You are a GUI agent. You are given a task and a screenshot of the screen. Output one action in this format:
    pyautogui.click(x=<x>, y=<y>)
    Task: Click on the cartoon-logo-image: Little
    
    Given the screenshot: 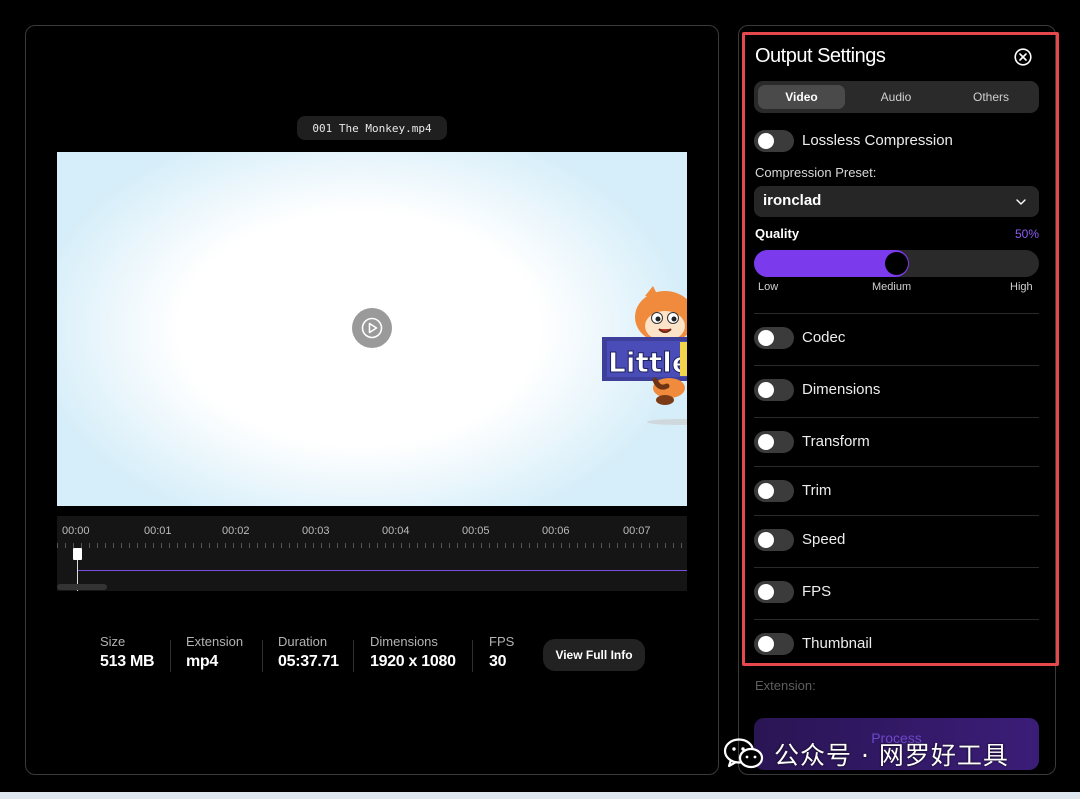 What is the action you would take?
    pyautogui.click(x=642, y=354)
    